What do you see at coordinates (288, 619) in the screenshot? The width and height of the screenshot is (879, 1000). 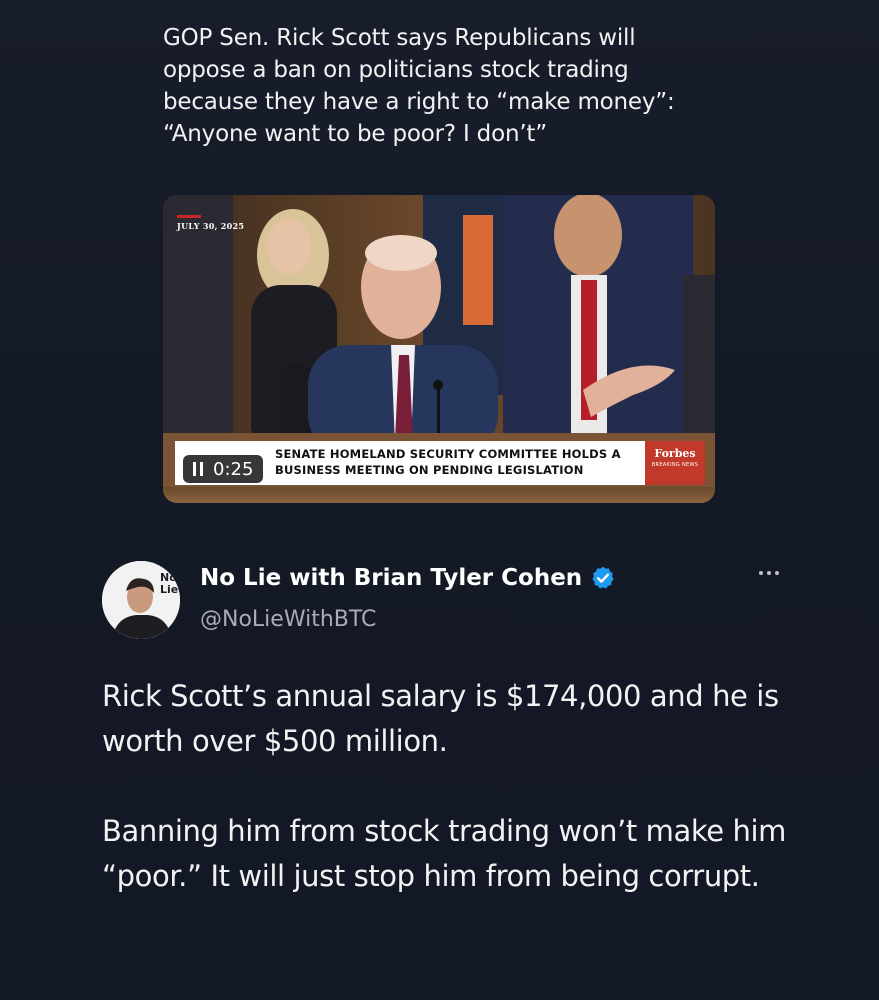 I see `author-handle: @NoLieWithBTC` at bounding box center [288, 619].